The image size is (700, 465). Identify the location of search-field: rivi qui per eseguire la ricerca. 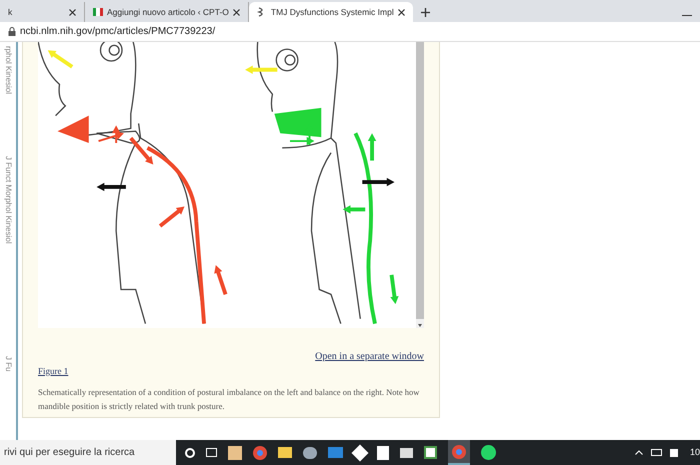
(88, 452).